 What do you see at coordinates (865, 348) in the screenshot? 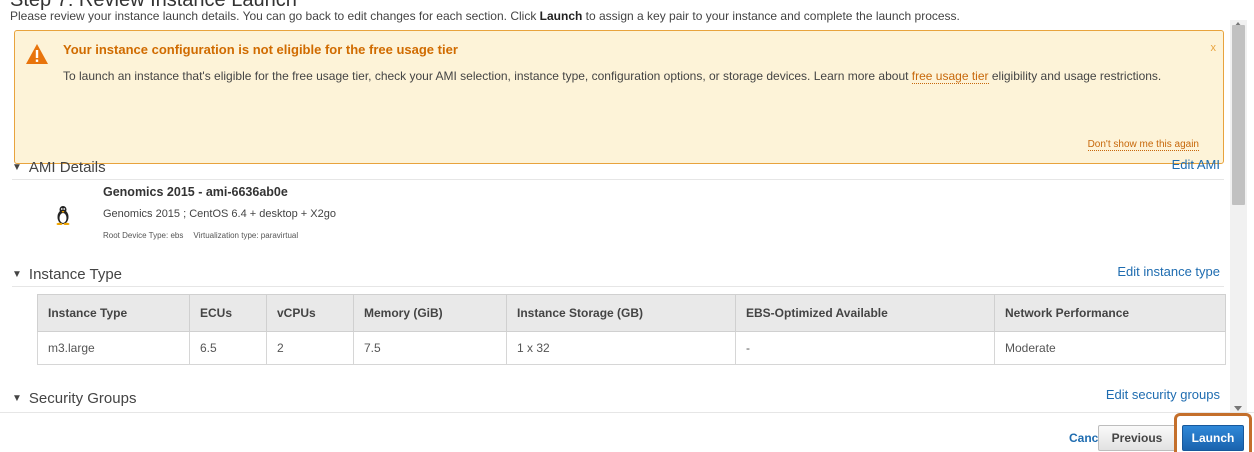
I see `table-cell: -` at bounding box center [865, 348].